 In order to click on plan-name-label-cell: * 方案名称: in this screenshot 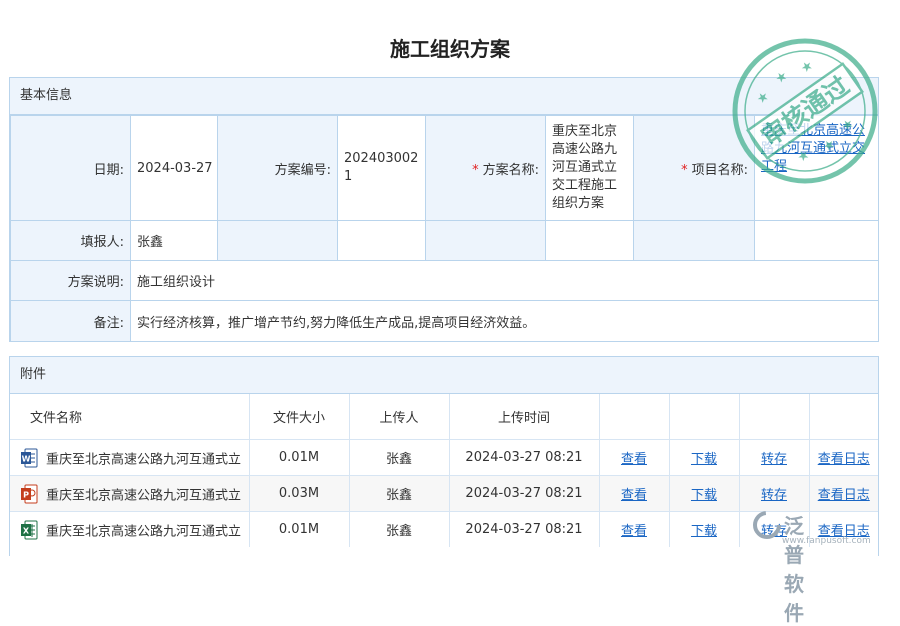, I will do `click(485, 168)`.